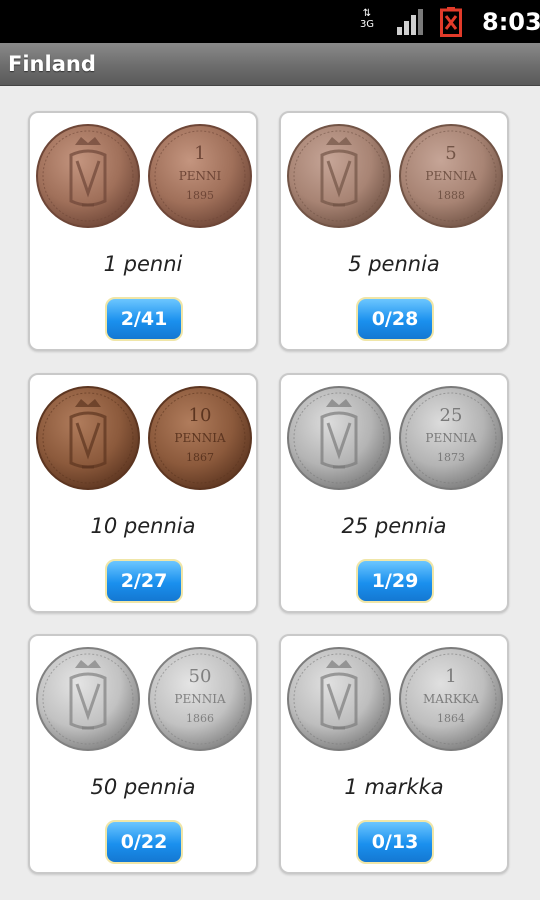  Describe the element at coordinates (143, 787) in the screenshot. I see `coin-name: 50 pennia` at that location.